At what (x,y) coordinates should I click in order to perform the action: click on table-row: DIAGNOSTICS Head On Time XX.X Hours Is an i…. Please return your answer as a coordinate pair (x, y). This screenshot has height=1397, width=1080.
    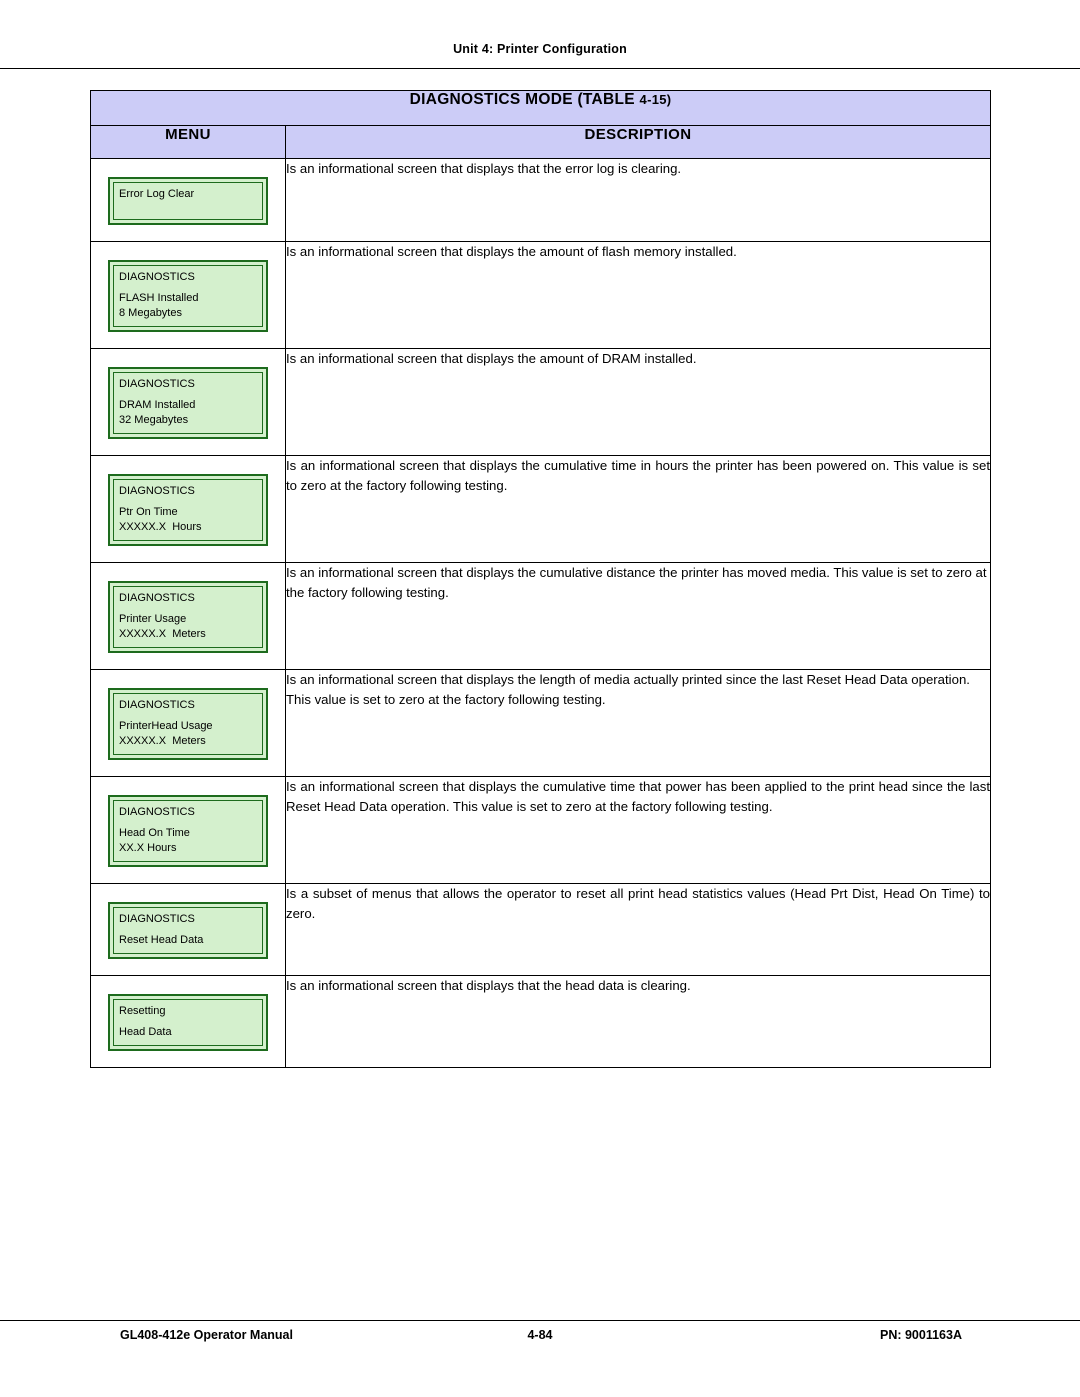
    Looking at the image, I should click on (541, 830).